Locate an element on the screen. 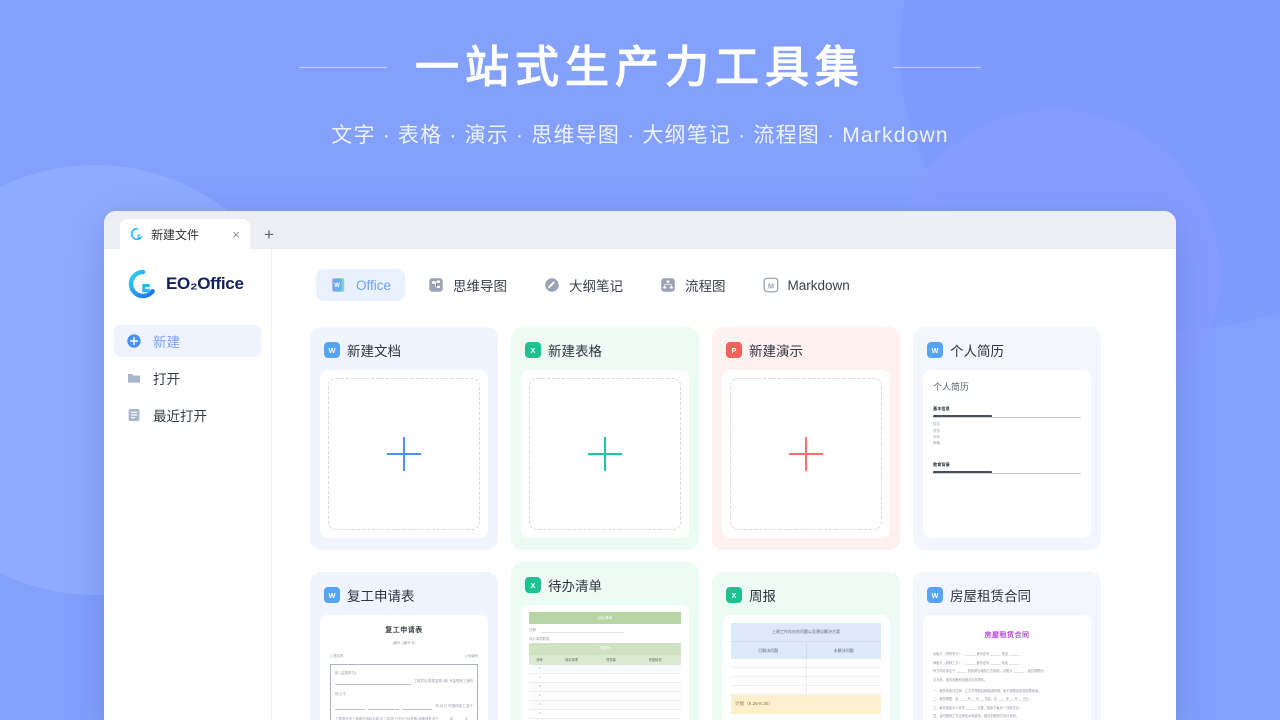 The width and height of the screenshot is (1280, 720). resume-heading: 个人简历 is located at coordinates (951, 387).